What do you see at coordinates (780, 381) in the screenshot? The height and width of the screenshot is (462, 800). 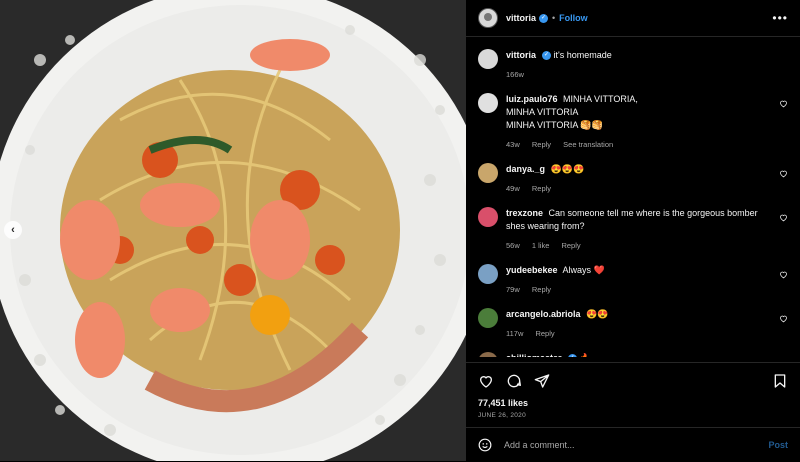 I see `bookmark-icon` at bounding box center [780, 381].